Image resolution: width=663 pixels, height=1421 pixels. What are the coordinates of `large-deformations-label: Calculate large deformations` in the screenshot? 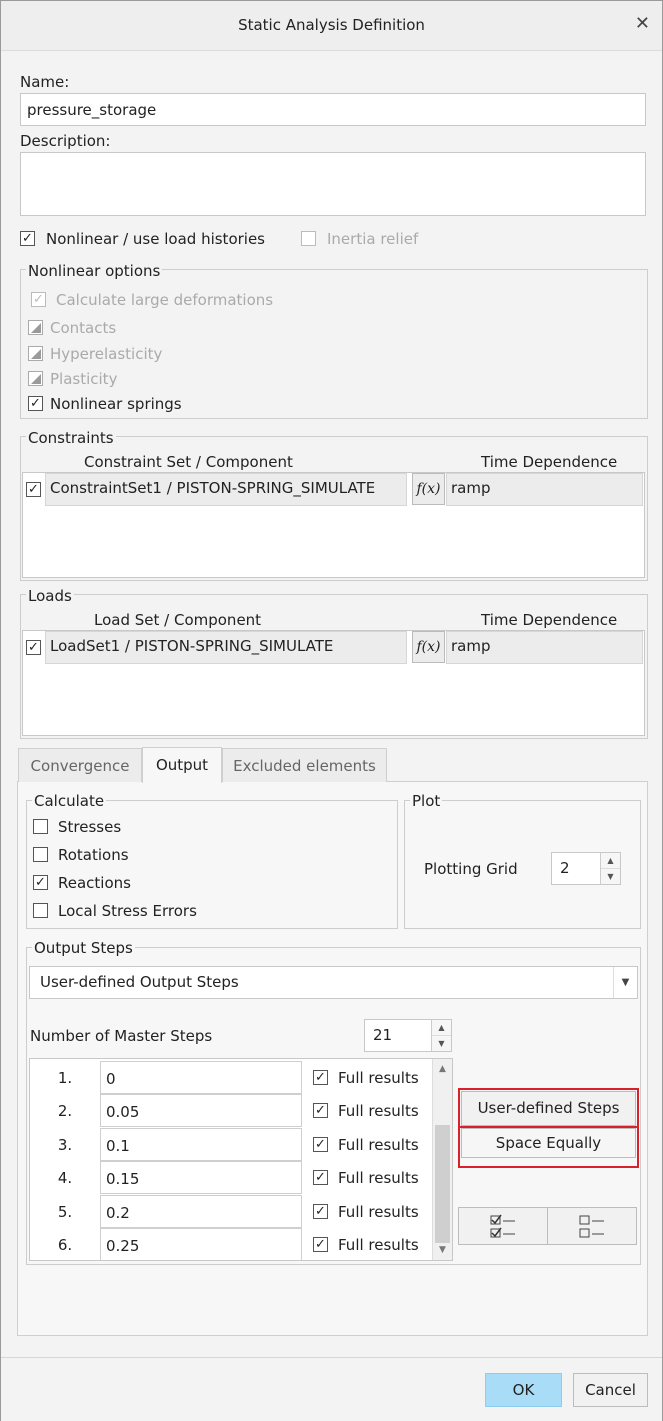 It's located at (165, 300).